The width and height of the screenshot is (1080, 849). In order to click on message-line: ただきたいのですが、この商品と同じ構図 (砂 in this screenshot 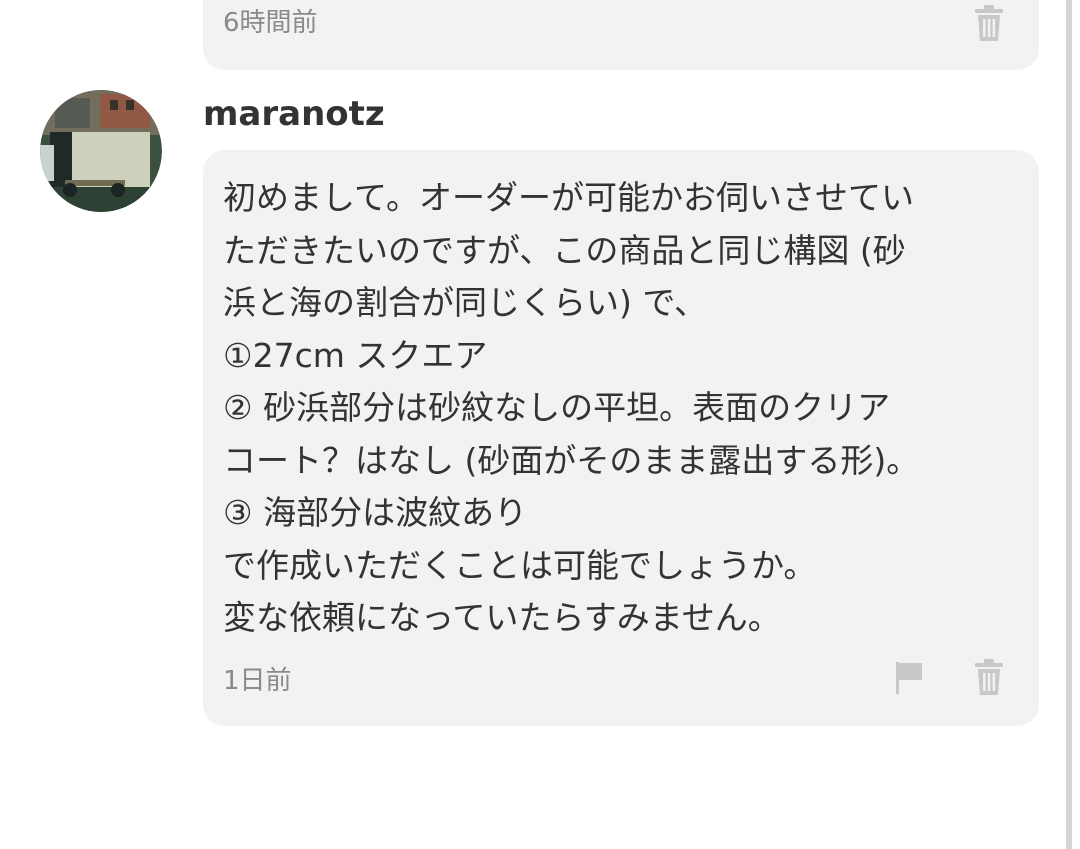, I will do `click(564, 250)`.